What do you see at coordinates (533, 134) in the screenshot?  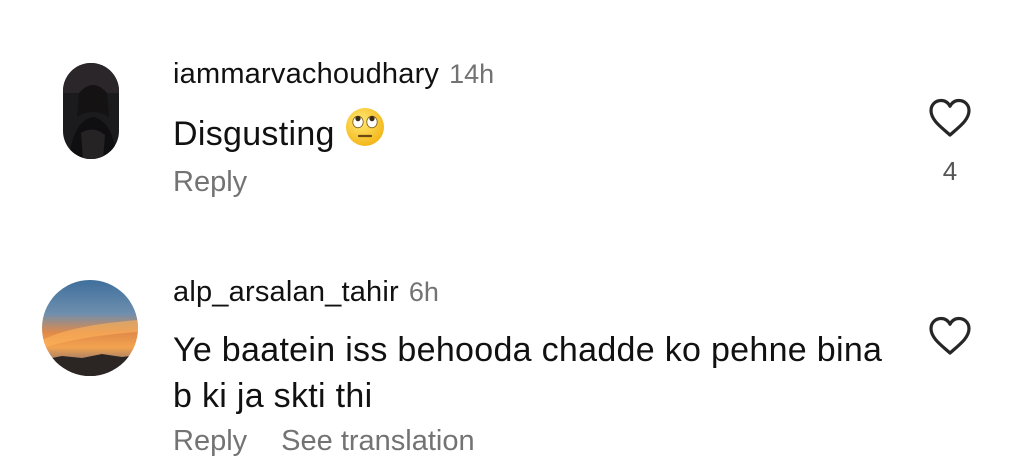 I see `comment-body: Disgusting` at bounding box center [533, 134].